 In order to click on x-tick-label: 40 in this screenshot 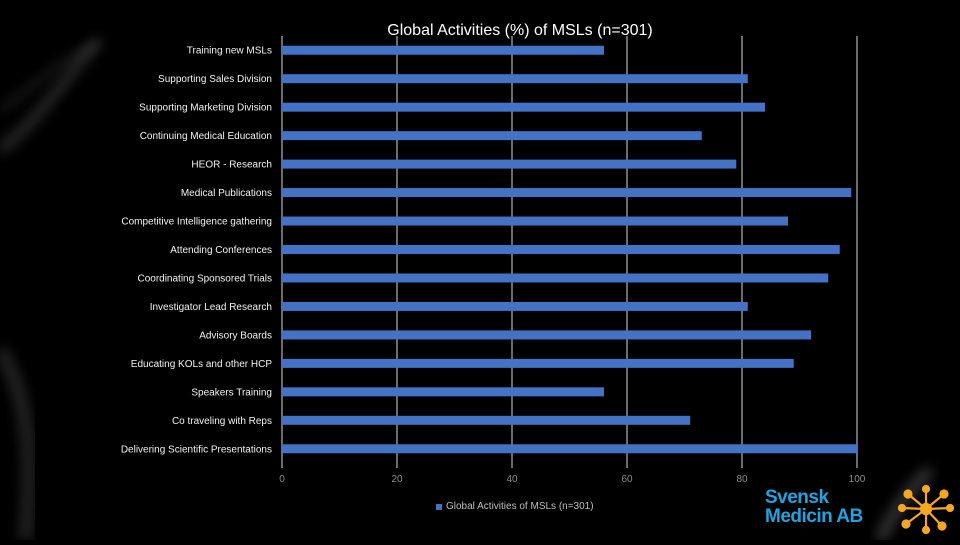, I will do `click(512, 479)`.